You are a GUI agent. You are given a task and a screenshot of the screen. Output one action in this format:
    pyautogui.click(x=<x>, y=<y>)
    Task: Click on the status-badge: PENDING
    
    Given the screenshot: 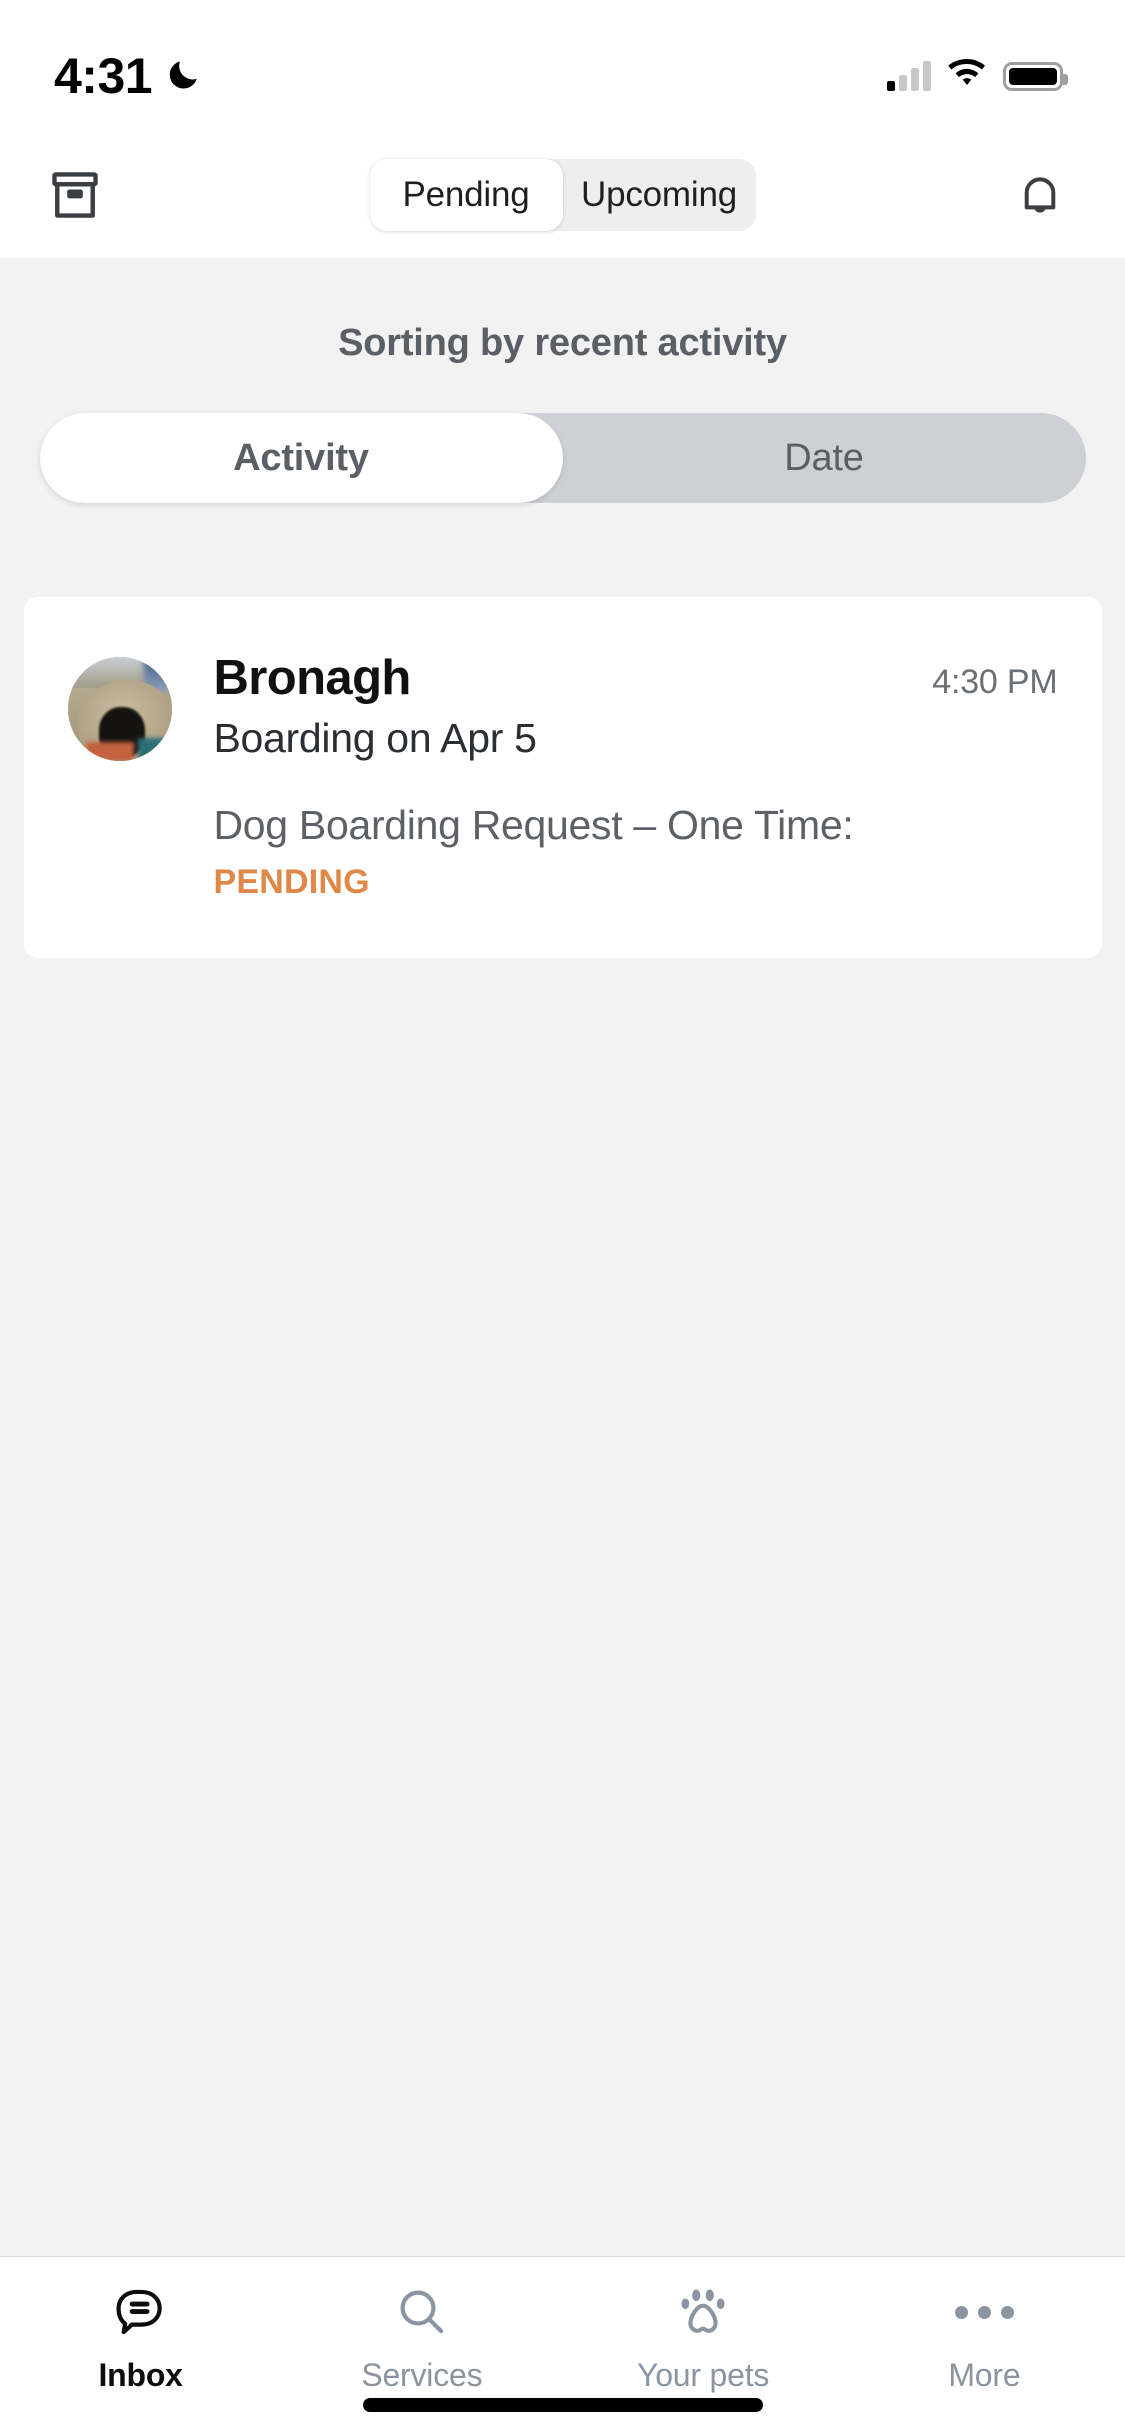 What is the action you would take?
    pyautogui.click(x=291, y=881)
    